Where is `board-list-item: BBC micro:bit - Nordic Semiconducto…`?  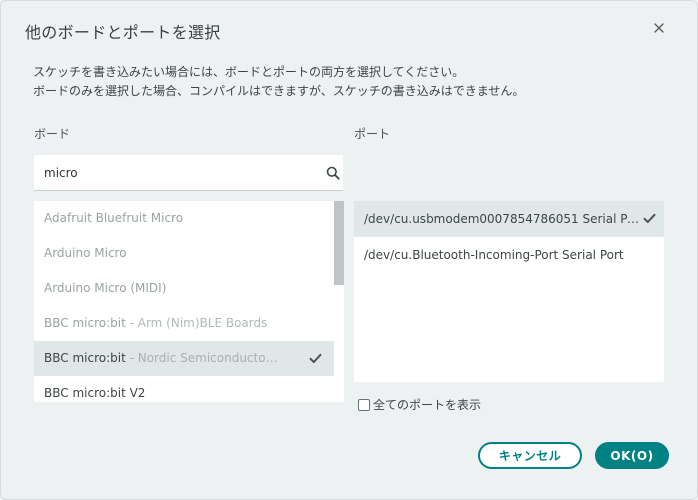 board-list-item: BBC micro:bit - Nordic Semiconducto… is located at coordinates (189, 358).